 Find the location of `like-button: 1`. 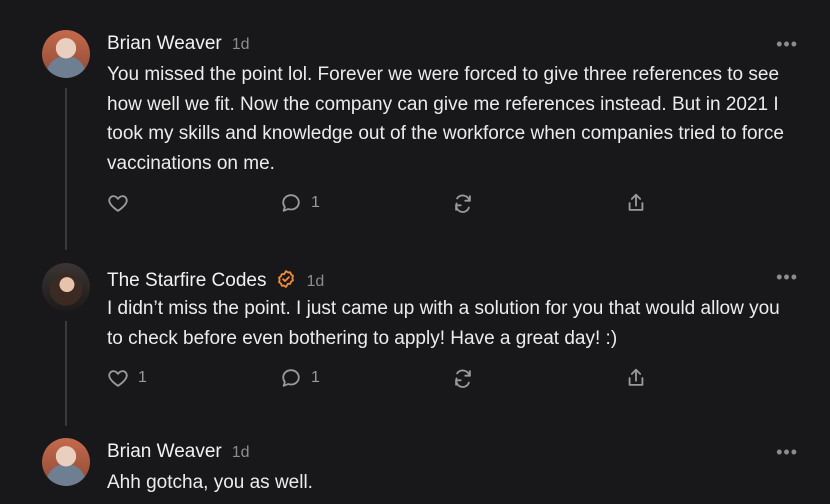

like-button: 1 is located at coordinates (127, 378).